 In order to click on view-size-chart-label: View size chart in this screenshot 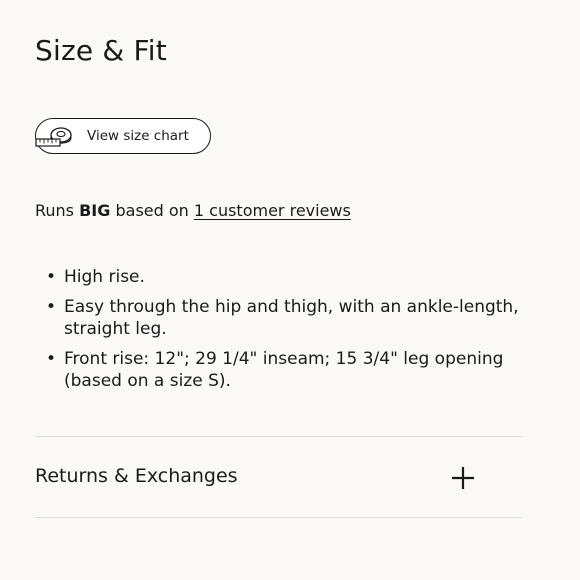, I will do `click(138, 136)`.